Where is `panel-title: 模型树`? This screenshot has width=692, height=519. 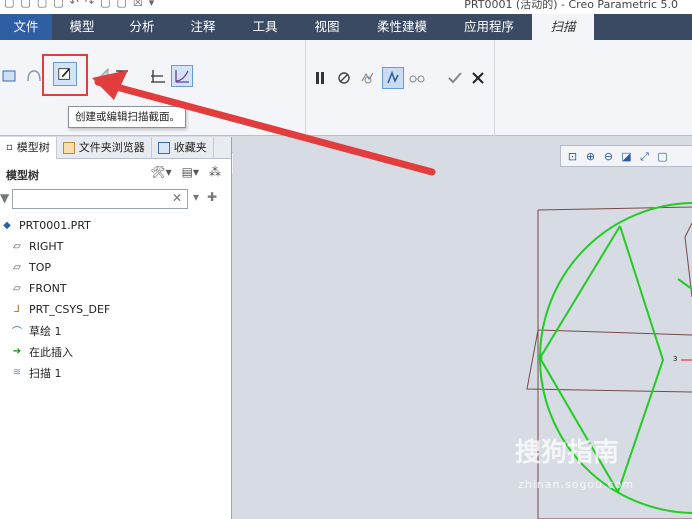 panel-title: 模型树 is located at coordinates (22, 175).